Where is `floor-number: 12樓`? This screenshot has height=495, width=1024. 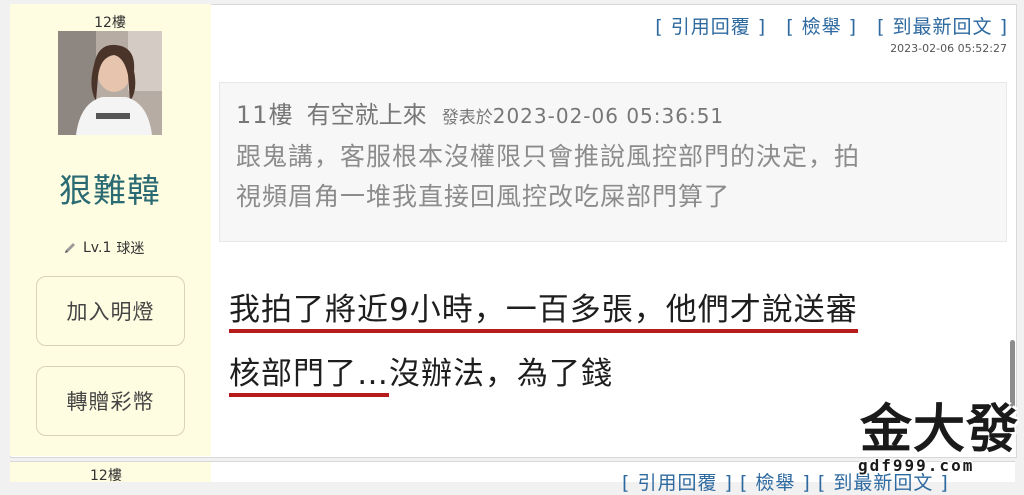 floor-number: 12樓 is located at coordinates (110, 23).